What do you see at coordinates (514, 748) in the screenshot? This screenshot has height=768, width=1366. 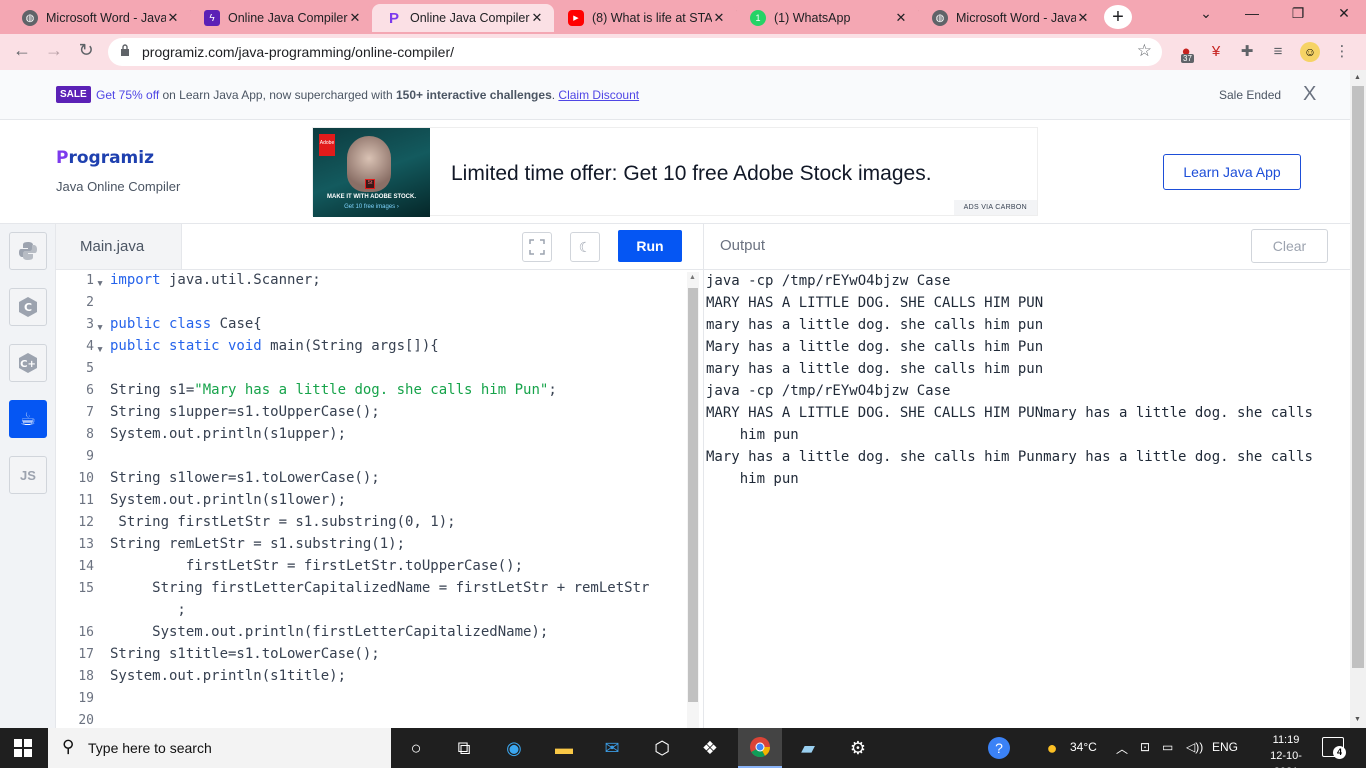 I see `edge-icon: ◉` at bounding box center [514, 748].